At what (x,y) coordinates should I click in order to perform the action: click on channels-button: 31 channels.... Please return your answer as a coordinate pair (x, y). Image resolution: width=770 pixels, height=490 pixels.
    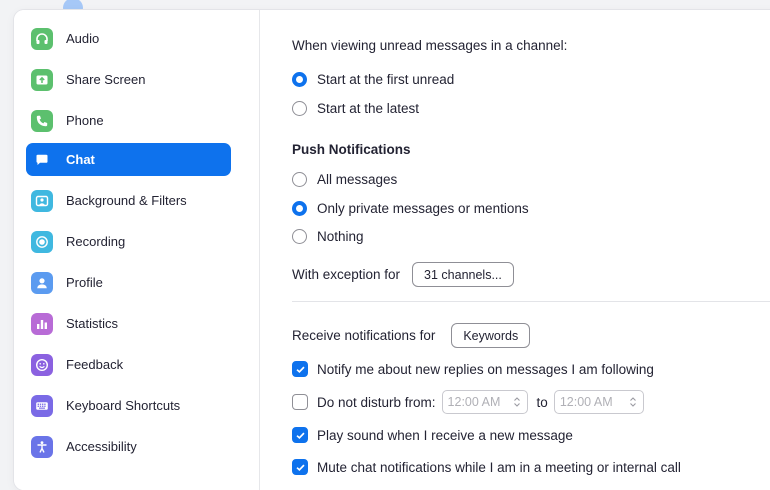
    Looking at the image, I should click on (463, 274).